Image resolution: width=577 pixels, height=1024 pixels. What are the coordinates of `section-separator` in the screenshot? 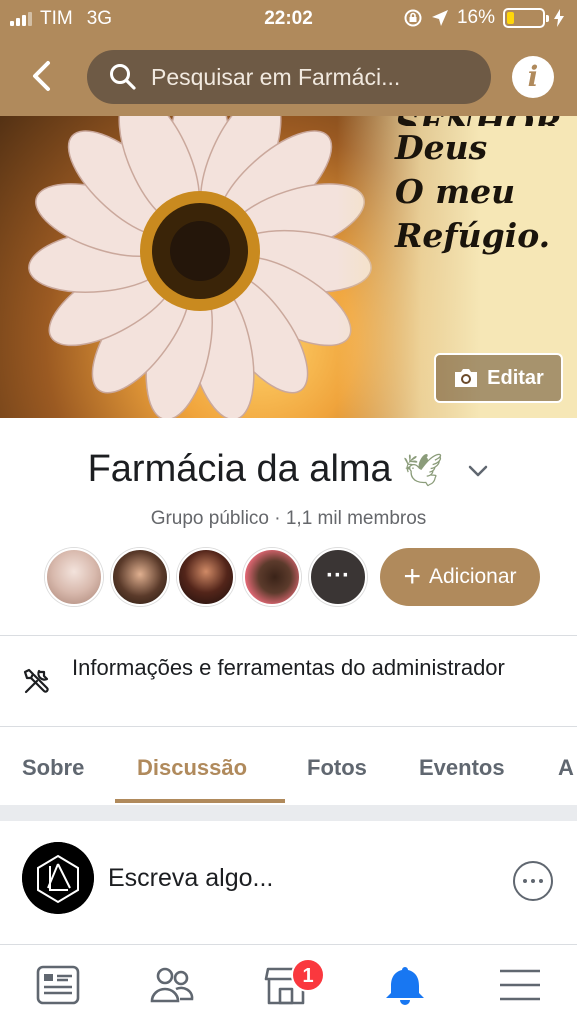 It's located at (288, 813).